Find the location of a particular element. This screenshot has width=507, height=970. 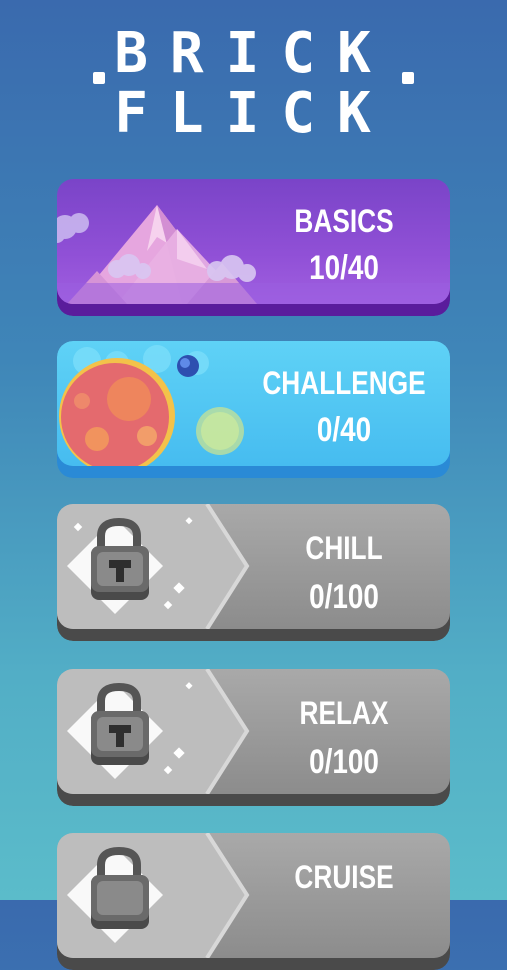

logo-line-2: FLICK is located at coordinates (253, 113).